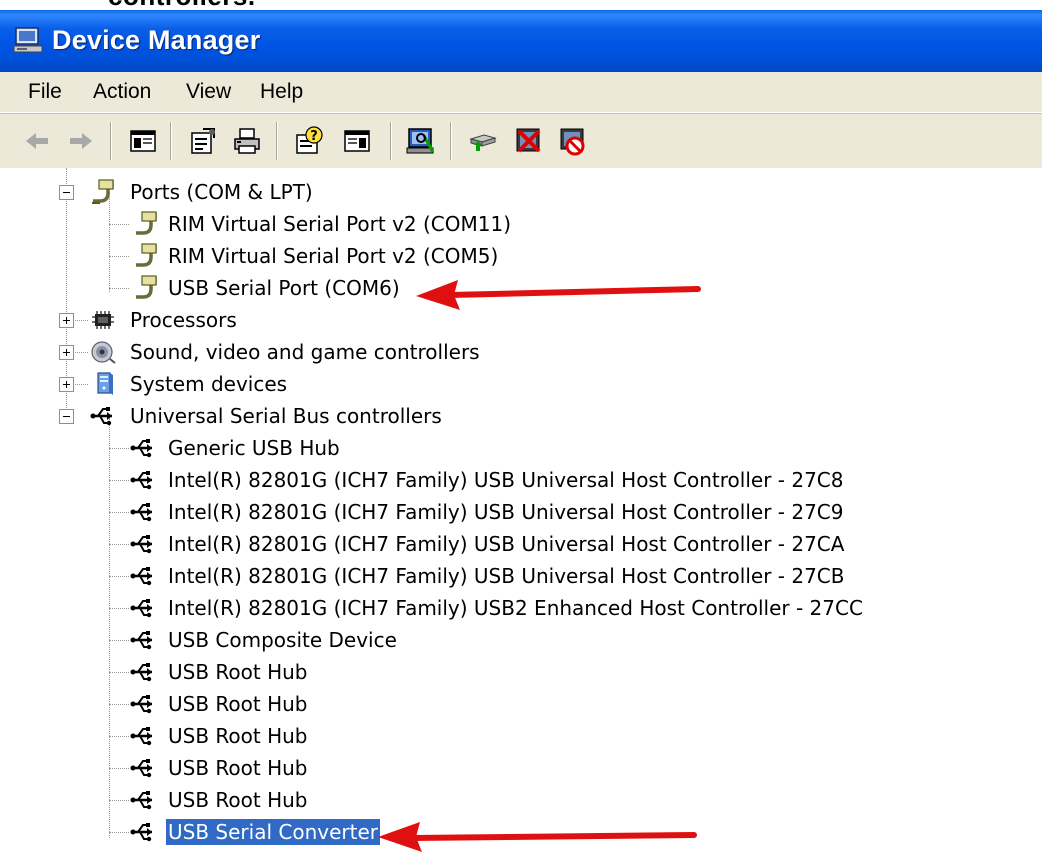 The width and height of the screenshot is (1042, 855). I want to click on tree-node-label: Sound, video and game controllers, so click(305, 352).